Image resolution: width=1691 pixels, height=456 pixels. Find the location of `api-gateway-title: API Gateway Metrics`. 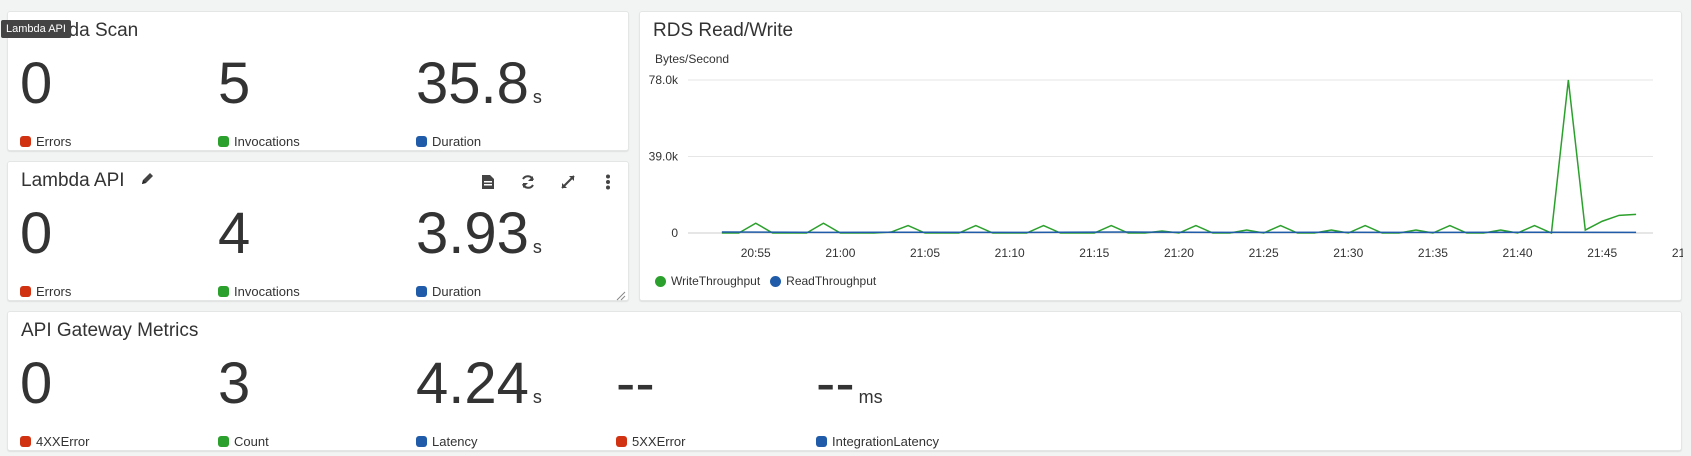

api-gateway-title: API Gateway Metrics is located at coordinates (110, 330).